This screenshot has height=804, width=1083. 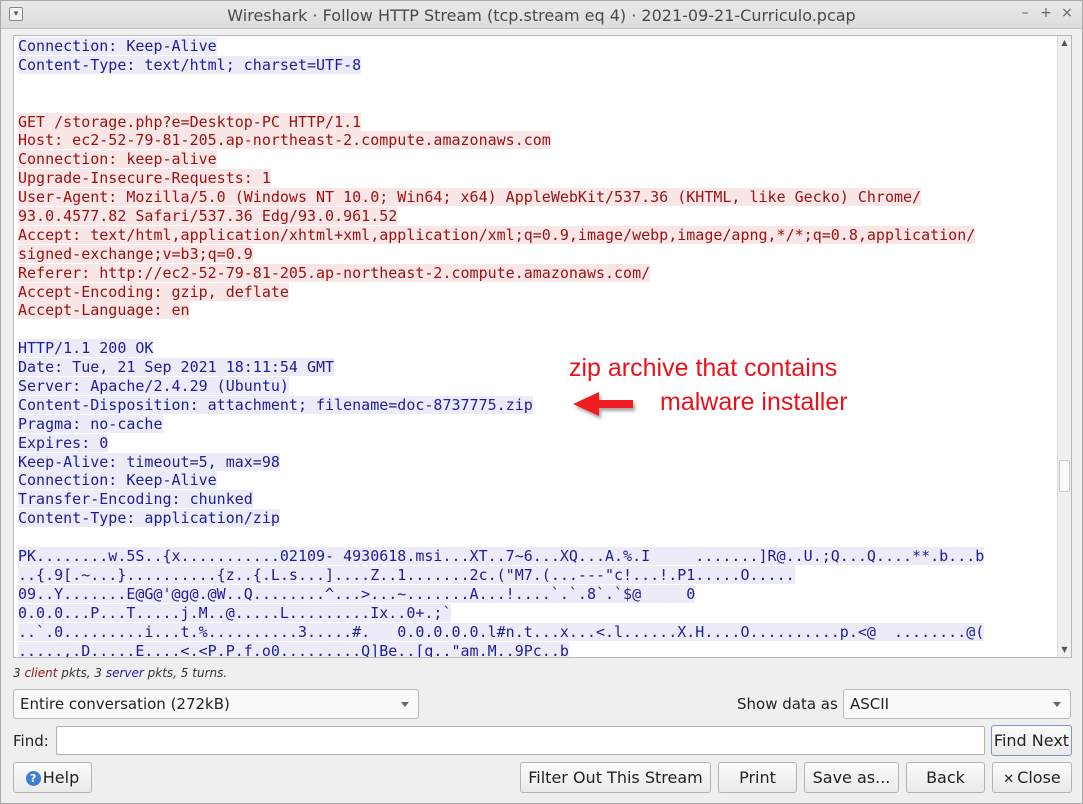 I want to click on minimize-icon: –, so click(x=1025, y=13).